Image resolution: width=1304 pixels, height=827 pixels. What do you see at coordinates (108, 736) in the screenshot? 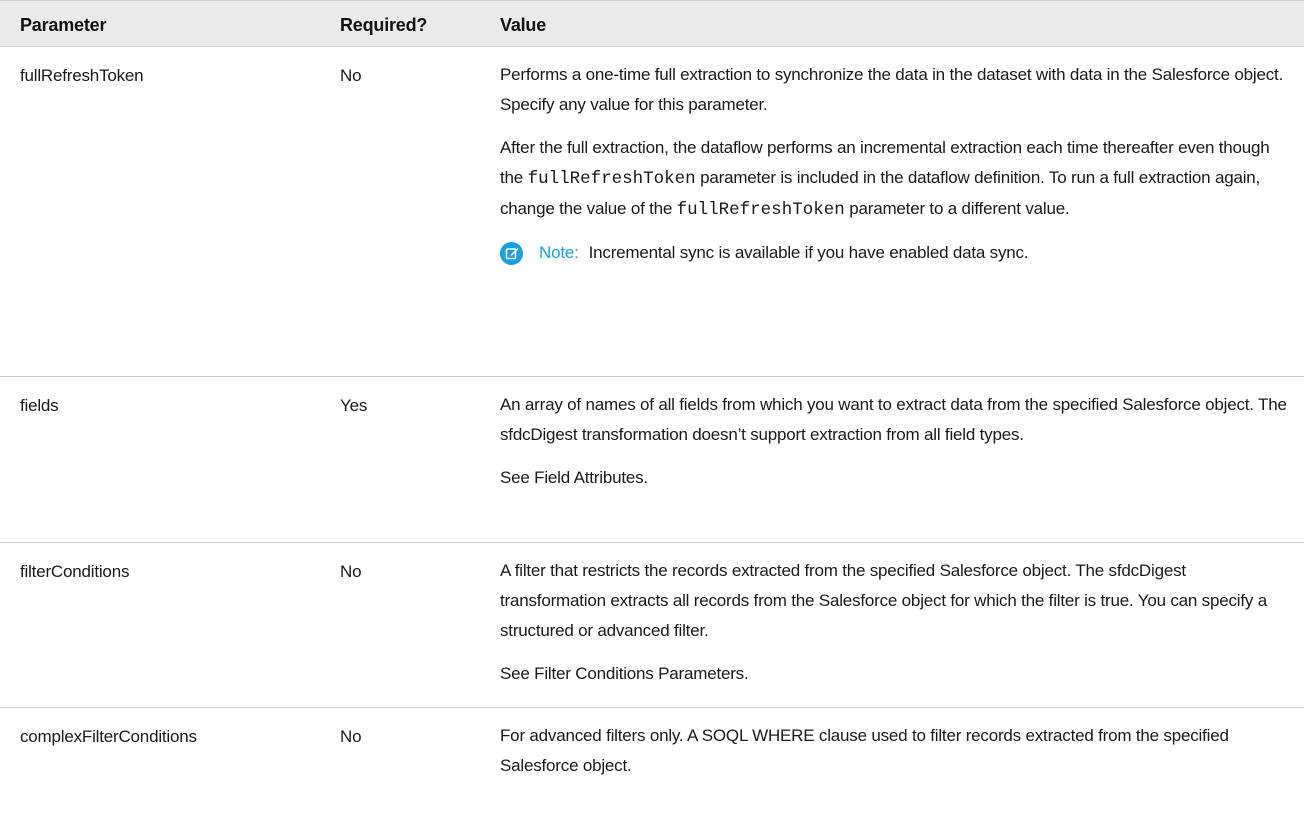
I see `param-name: complexFilterConditions` at bounding box center [108, 736].